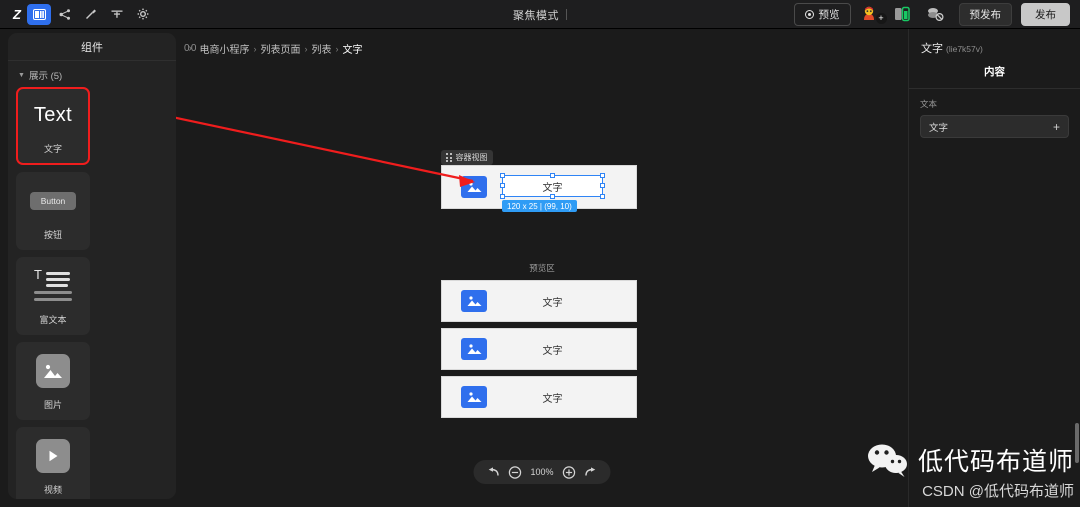 The image size is (1080, 507). I want to click on button-art-label: Button, so click(53, 200).